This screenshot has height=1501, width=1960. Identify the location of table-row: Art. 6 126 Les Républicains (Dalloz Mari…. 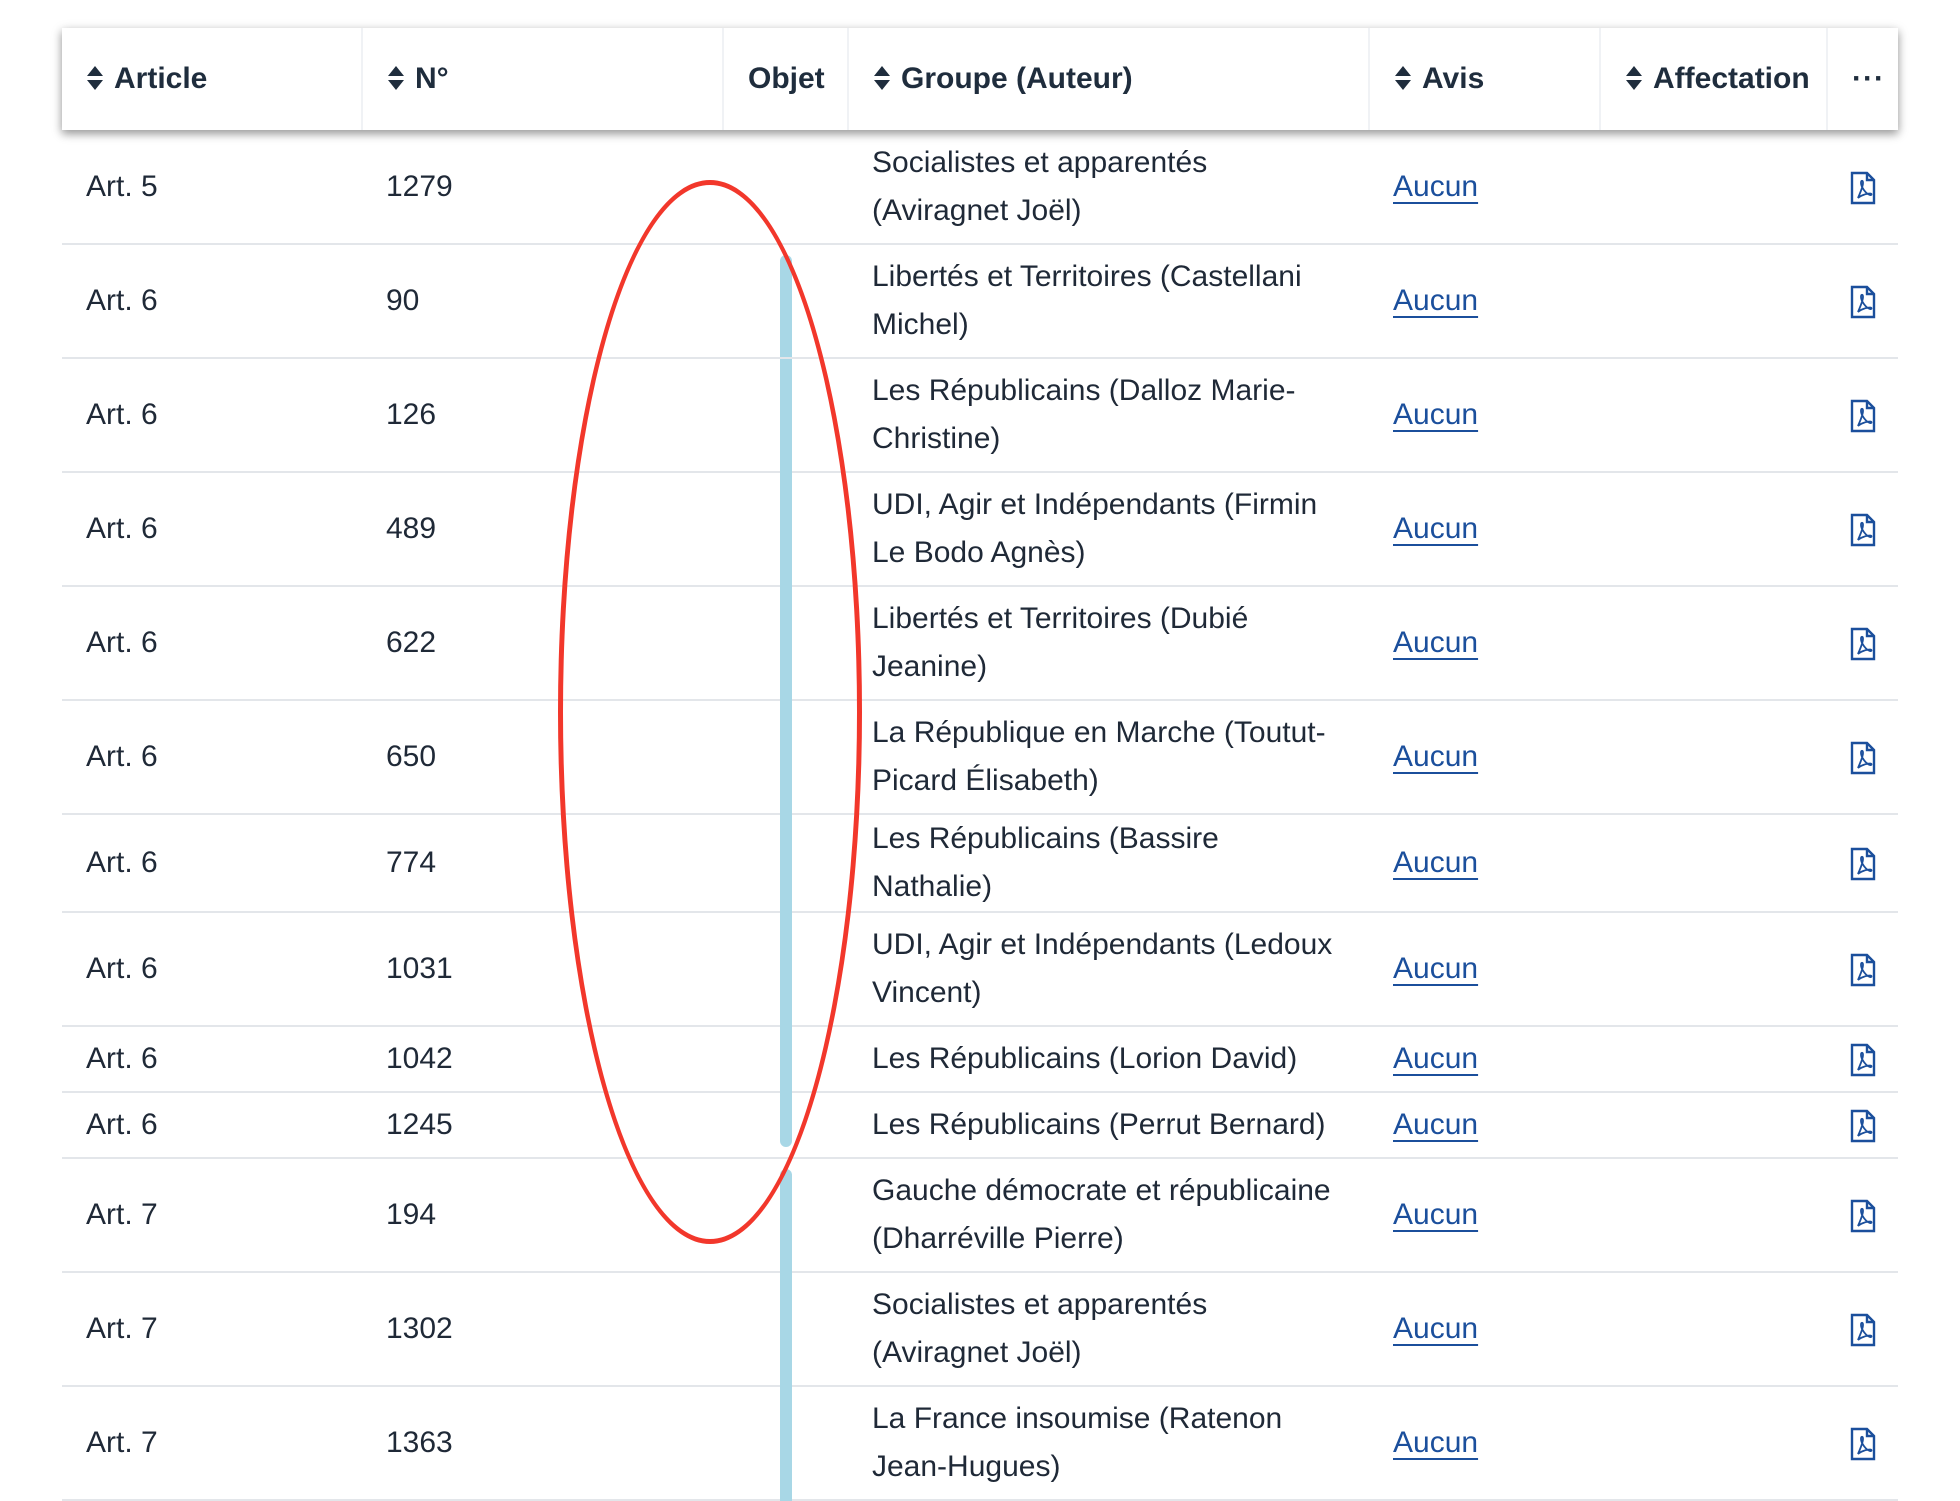
(980, 415).